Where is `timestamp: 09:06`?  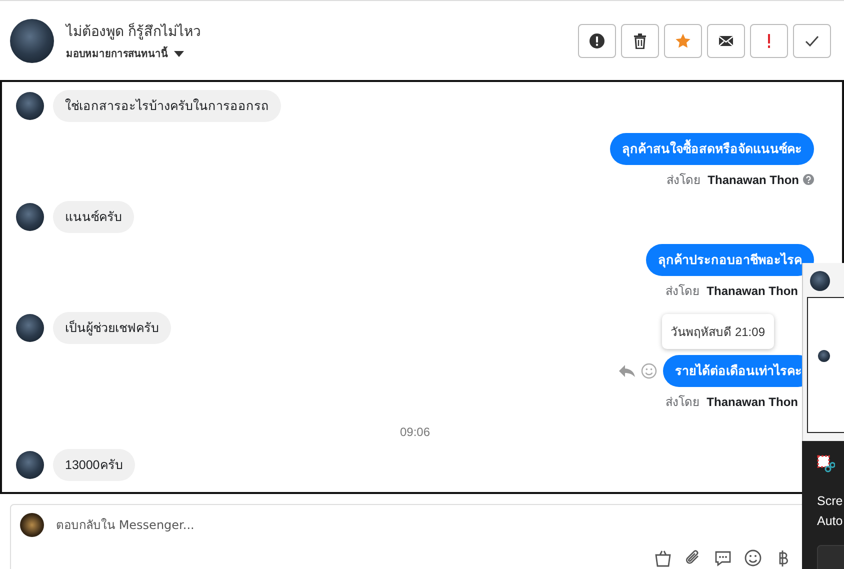
timestamp: 09:06 is located at coordinates (415, 432).